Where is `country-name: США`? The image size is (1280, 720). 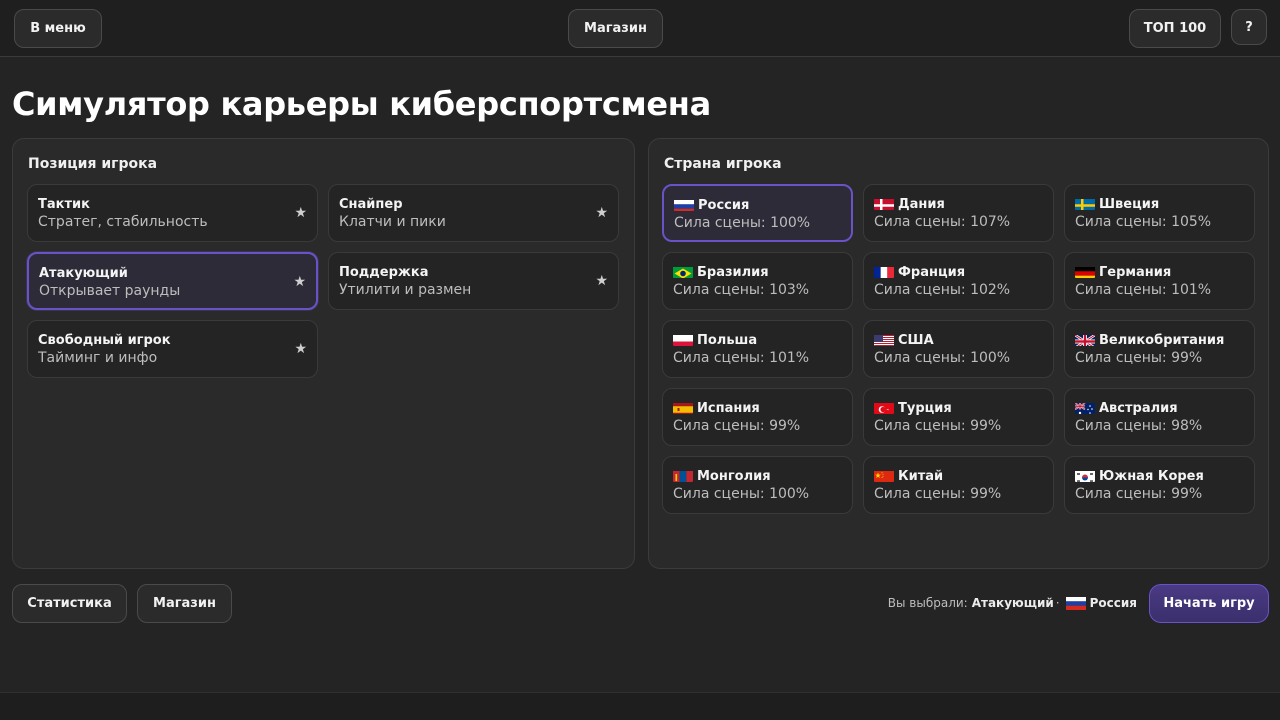
country-name: США is located at coordinates (916, 340).